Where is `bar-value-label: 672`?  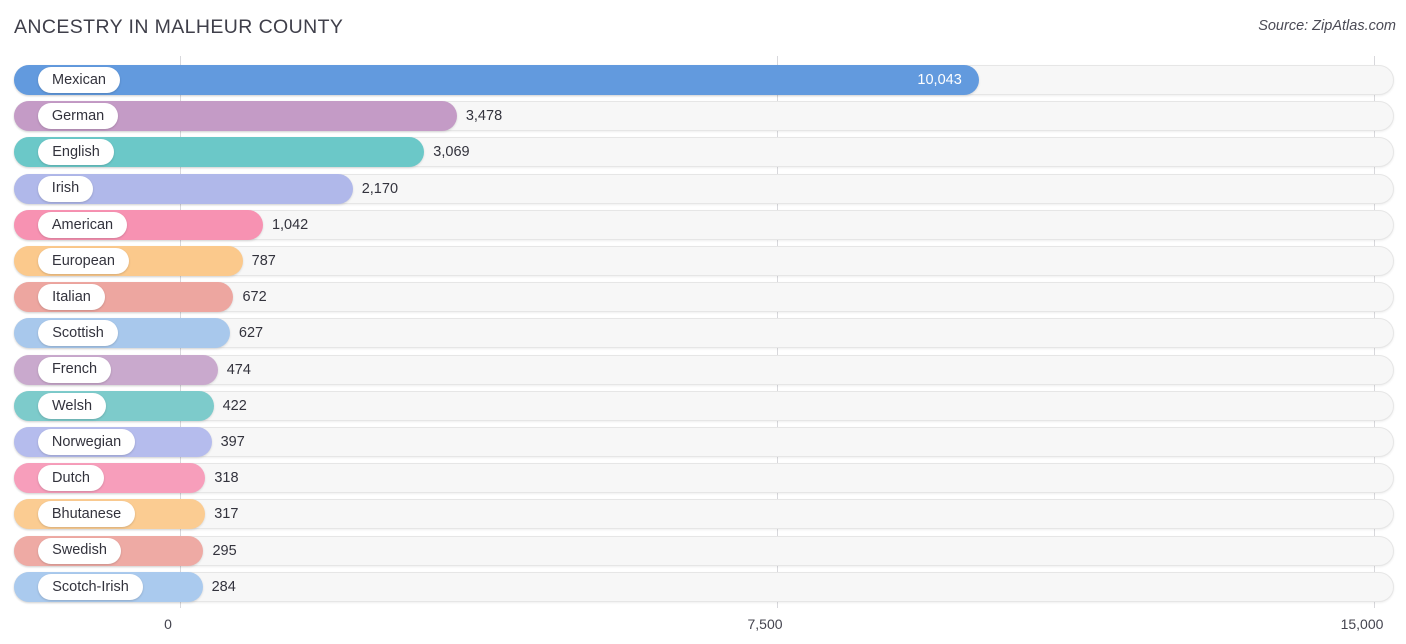
bar-value-label: 672 is located at coordinates (254, 297).